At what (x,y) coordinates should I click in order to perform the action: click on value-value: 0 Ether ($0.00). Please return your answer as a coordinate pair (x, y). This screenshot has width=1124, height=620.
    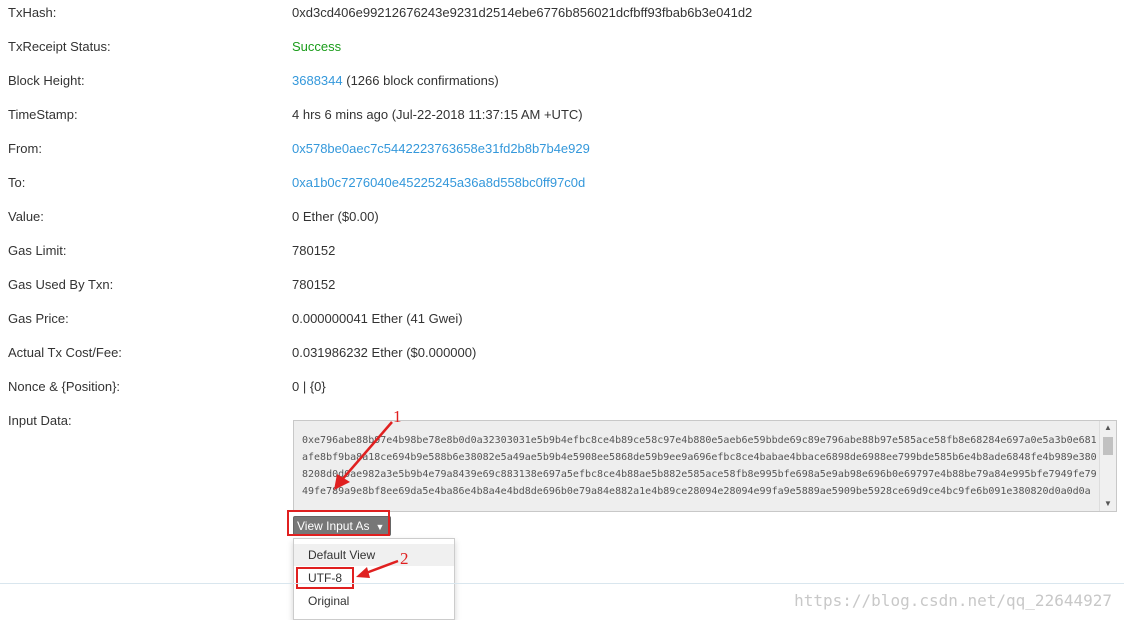
    Looking at the image, I should click on (335, 216).